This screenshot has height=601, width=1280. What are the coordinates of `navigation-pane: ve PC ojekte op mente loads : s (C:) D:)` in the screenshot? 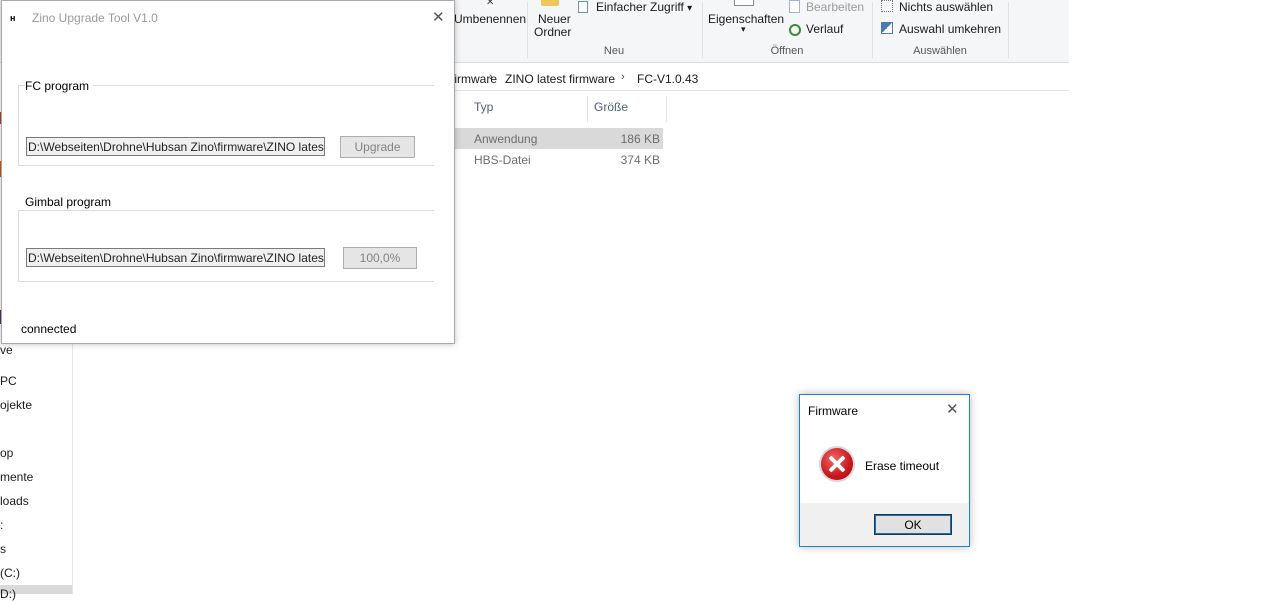 It's located at (36, 471).